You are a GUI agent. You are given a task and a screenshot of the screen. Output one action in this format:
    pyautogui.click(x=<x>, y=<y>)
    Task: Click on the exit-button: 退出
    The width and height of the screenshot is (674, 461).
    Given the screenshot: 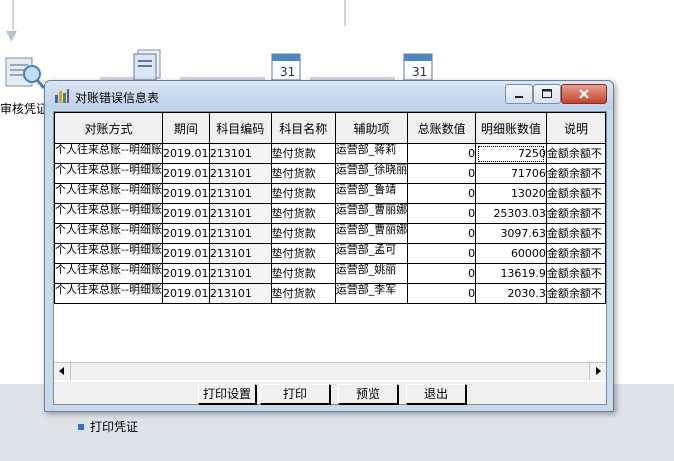 What is the action you would take?
    pyautogui.click(x=436, y=394)
    